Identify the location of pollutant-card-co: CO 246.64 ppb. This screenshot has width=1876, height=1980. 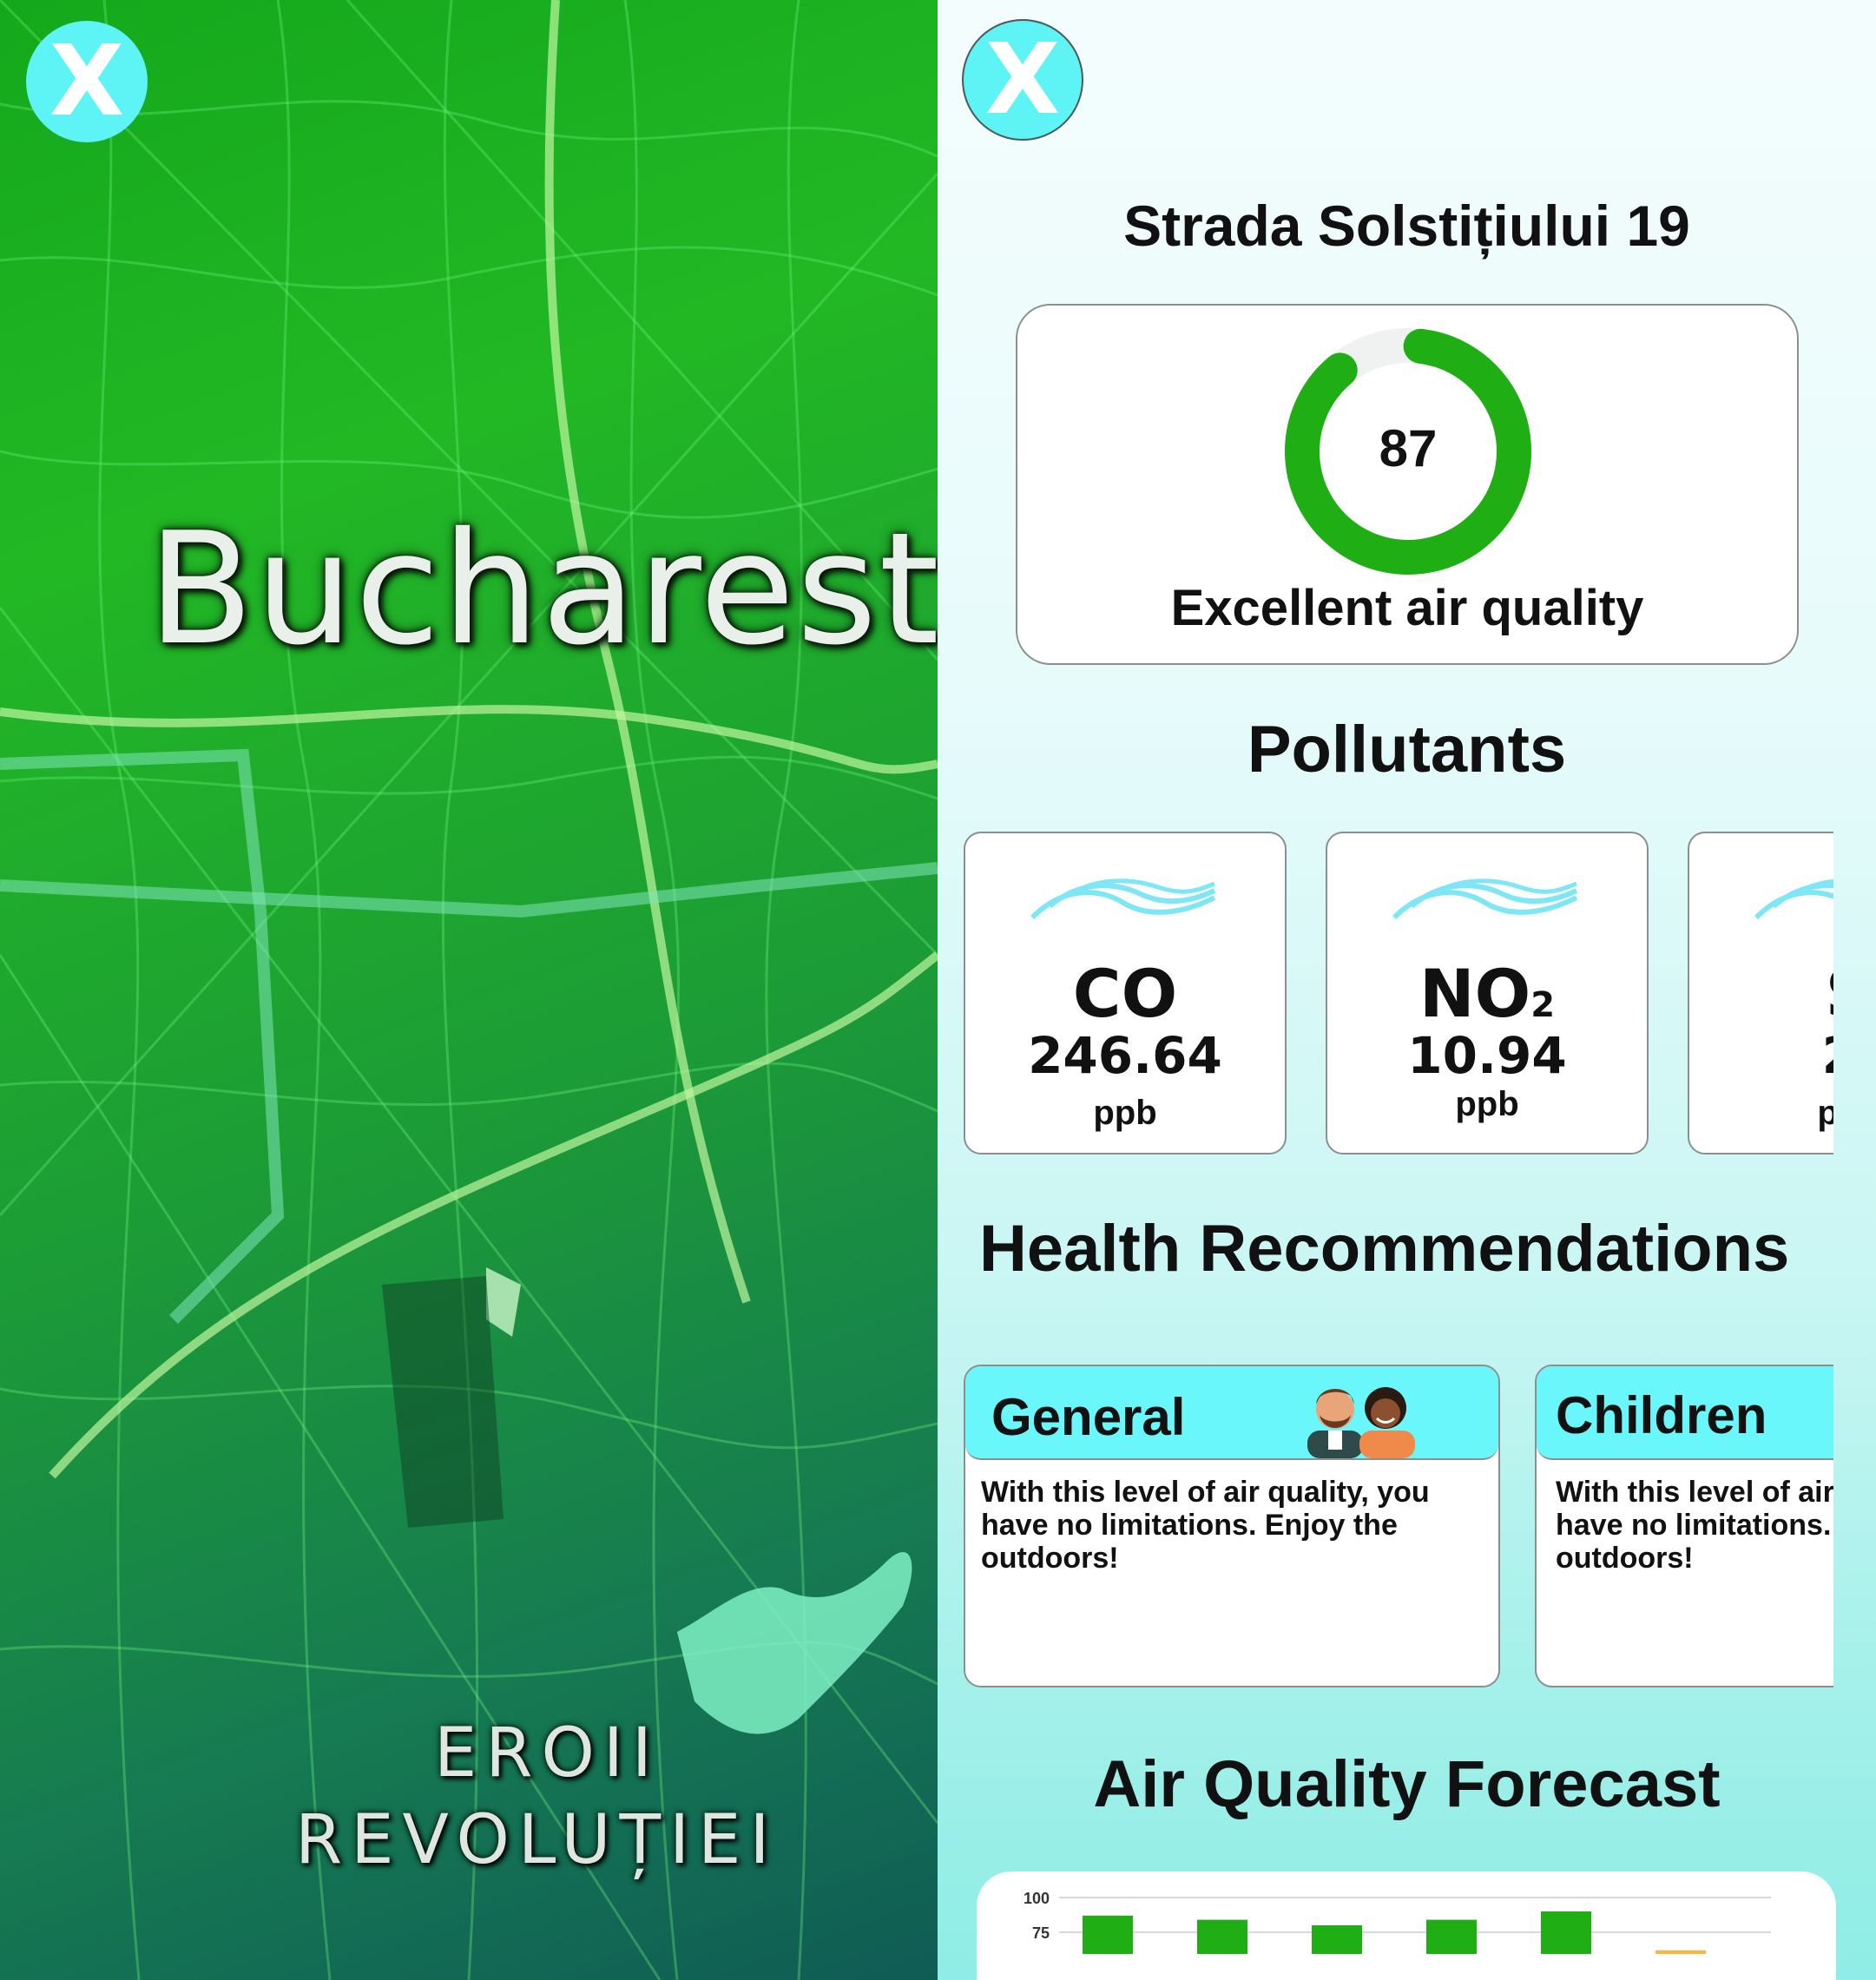
(1125, 993).